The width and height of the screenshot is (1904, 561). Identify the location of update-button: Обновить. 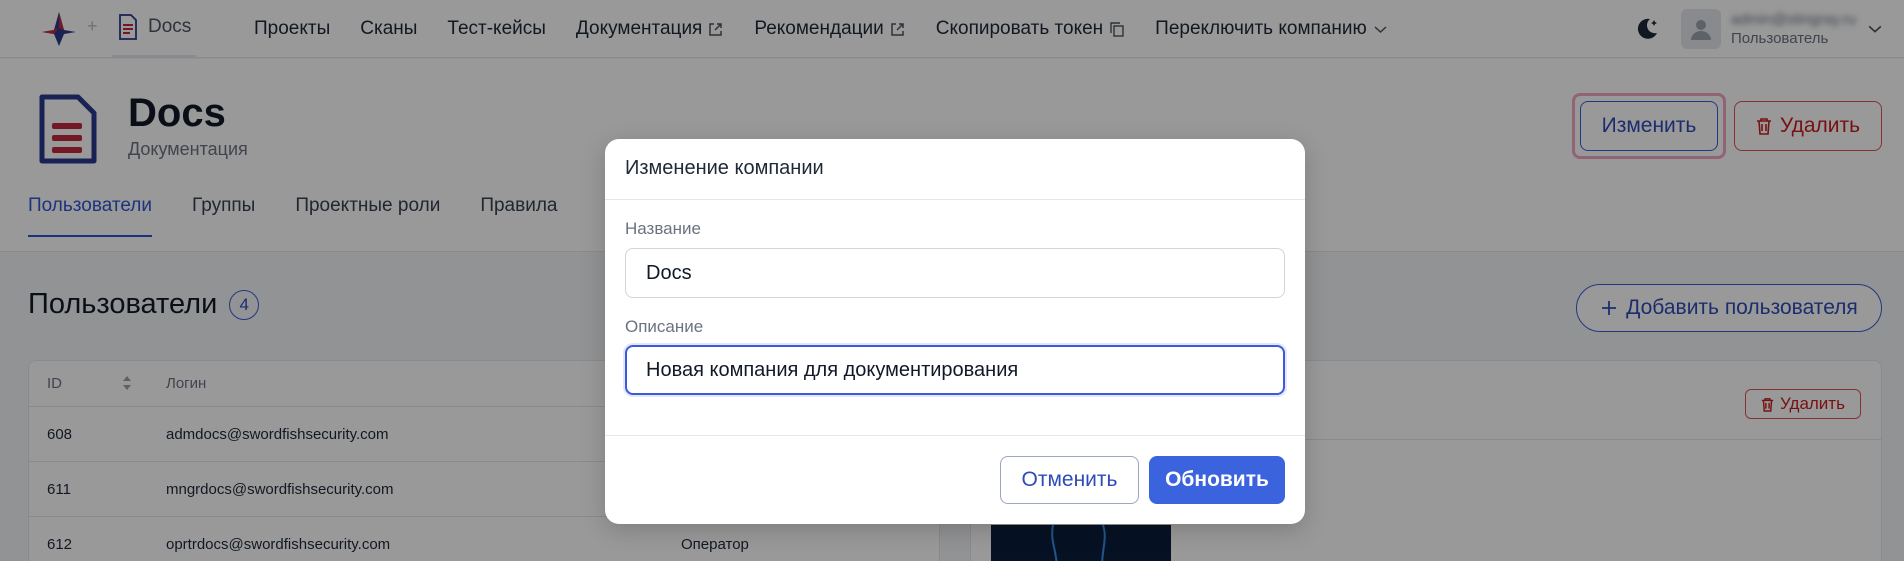
(1217, 480).